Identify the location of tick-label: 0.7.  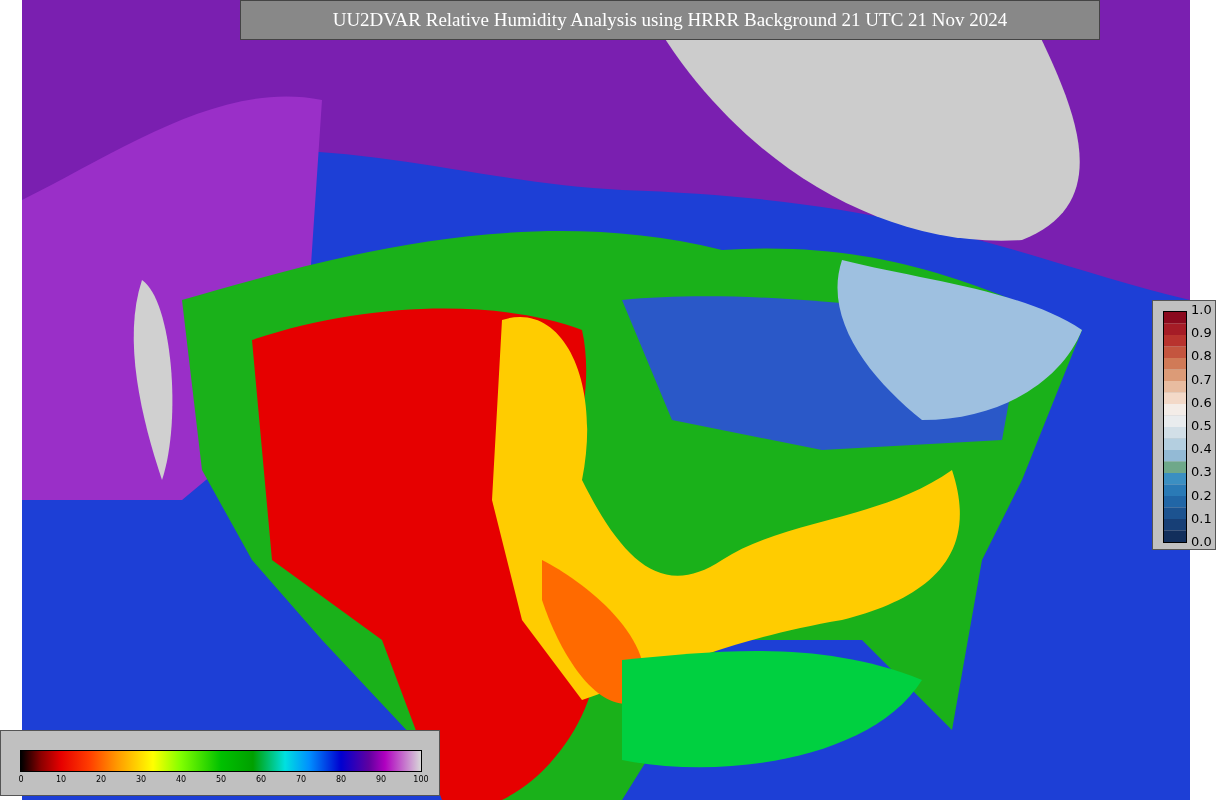
(1201, 379).